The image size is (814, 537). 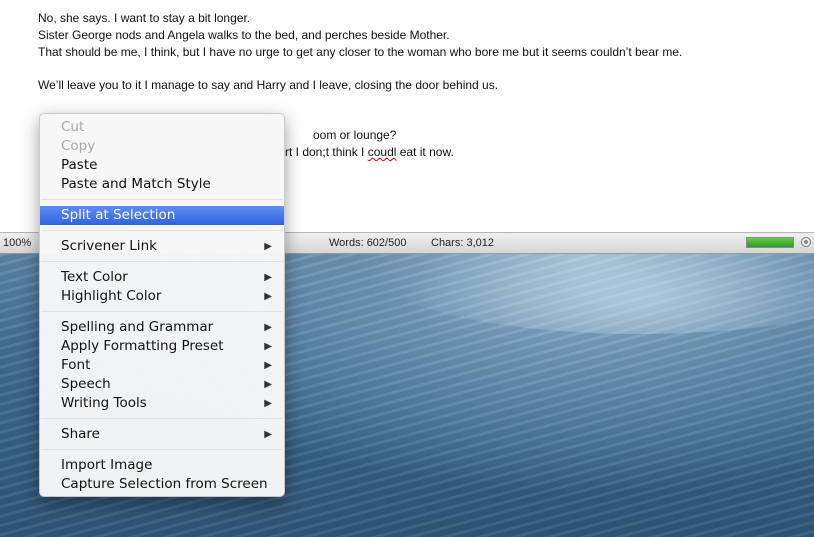 I want to click on target-progress-bar, so click(x=770, y=242).